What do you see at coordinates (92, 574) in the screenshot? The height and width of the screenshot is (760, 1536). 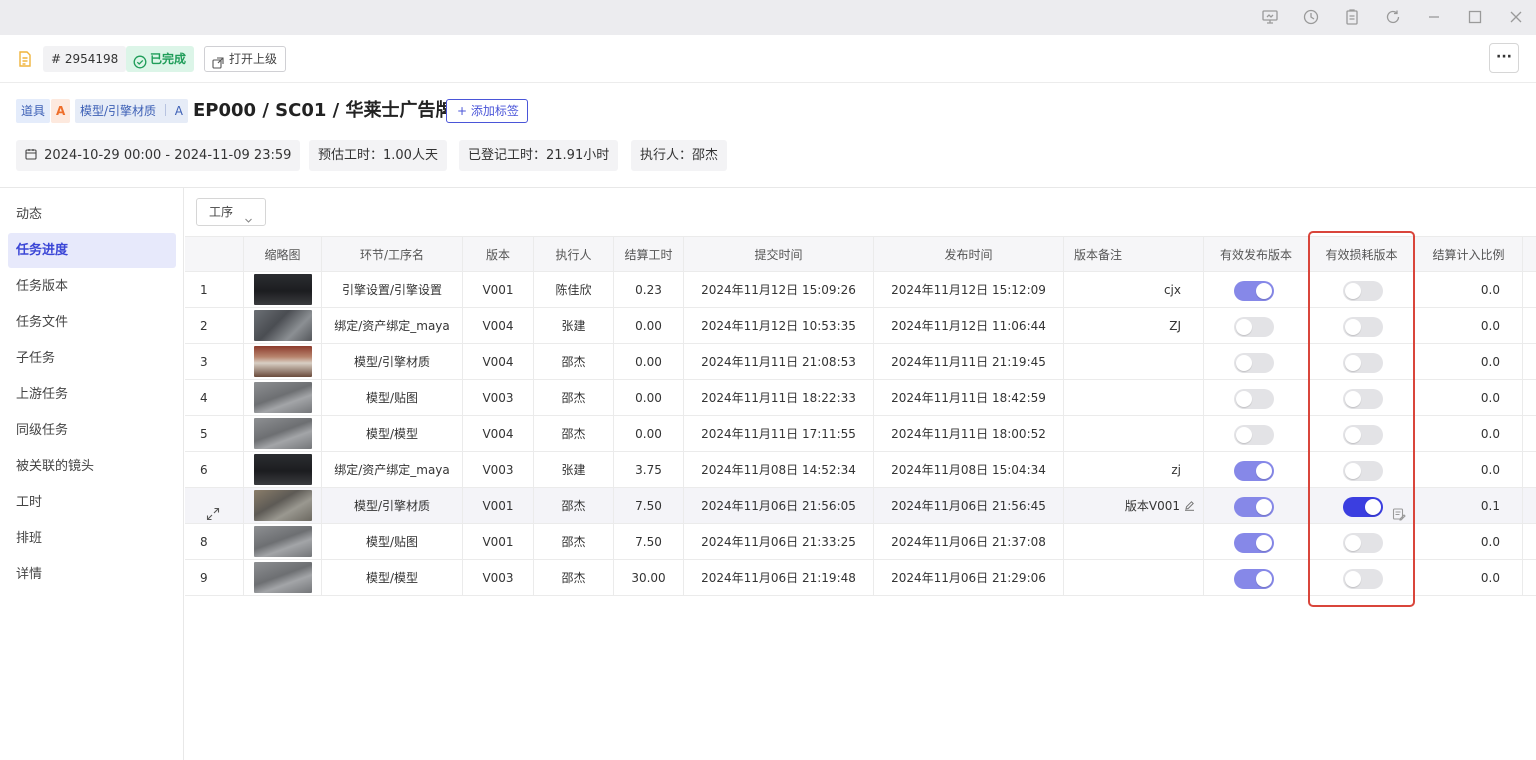 I see `sidebar-item-details: 详情` at bounding box center [92, 574].